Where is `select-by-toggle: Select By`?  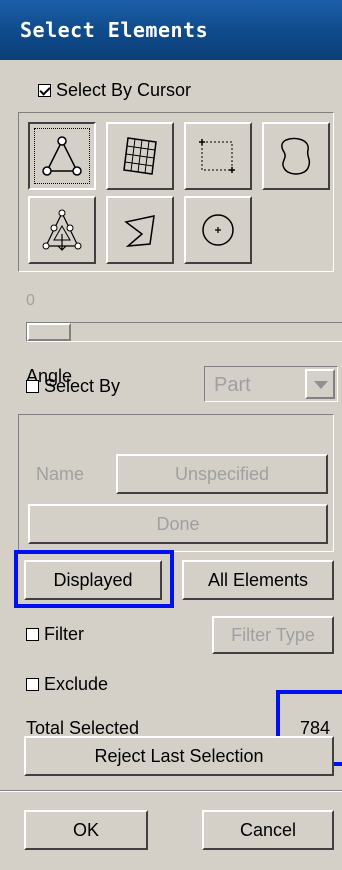 select-by-toggle: Select By is located at coordinates (73, 386).